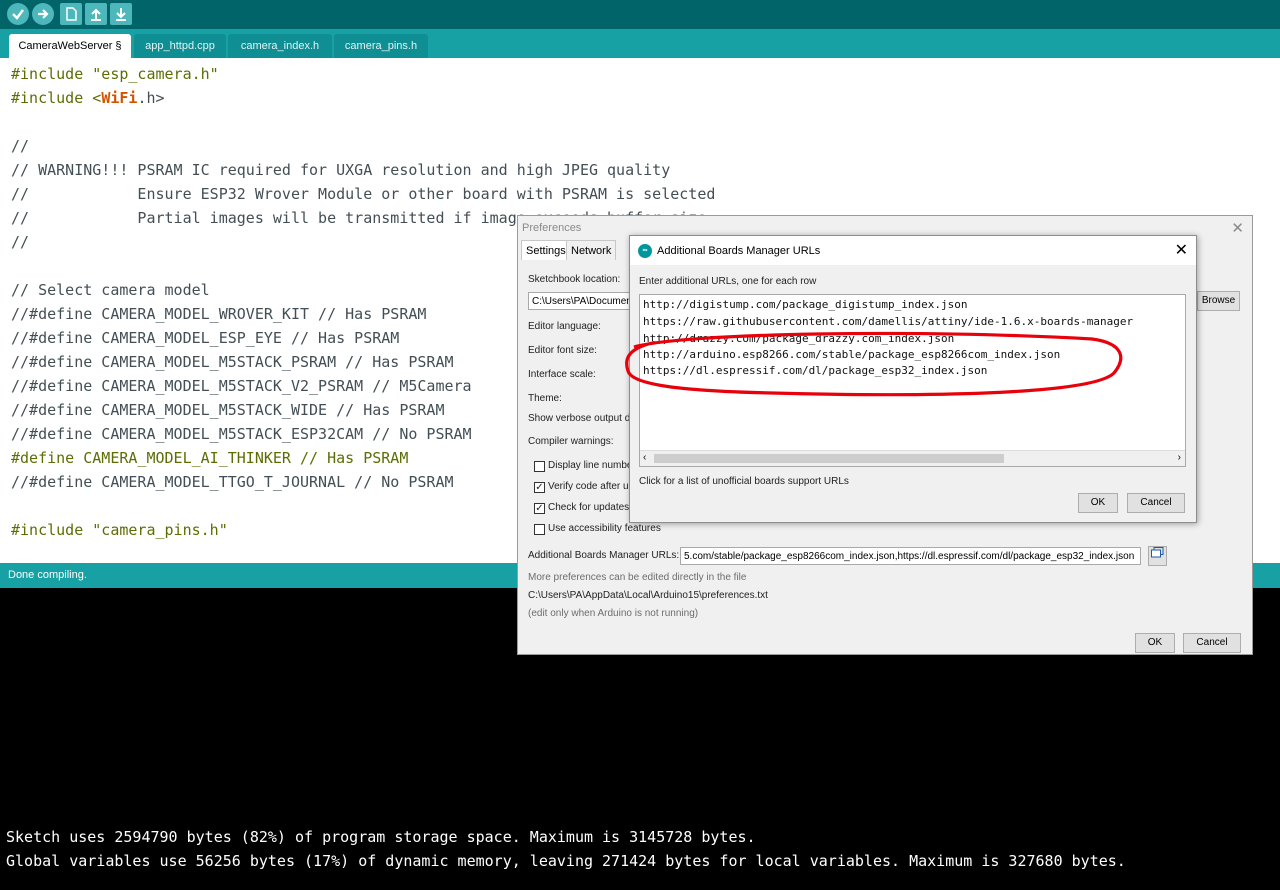 The width and height of the screenshot is (1280, 890). Describe the element at coordinates (381, 46) in the screenshot. I see `tab-camera-pins: camera_pins.h` at that location.